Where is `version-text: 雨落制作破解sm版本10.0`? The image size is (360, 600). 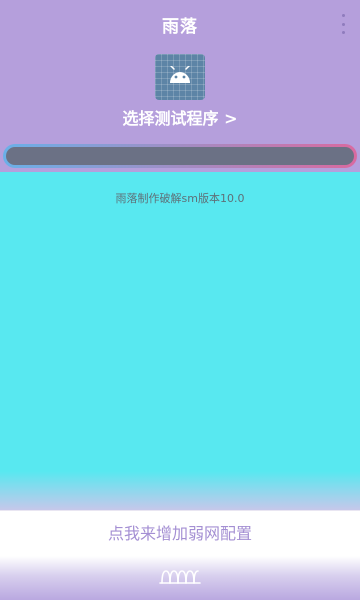
version-text: 雨落制作破解sm版本10.0 is located at coordinates (180, 198).